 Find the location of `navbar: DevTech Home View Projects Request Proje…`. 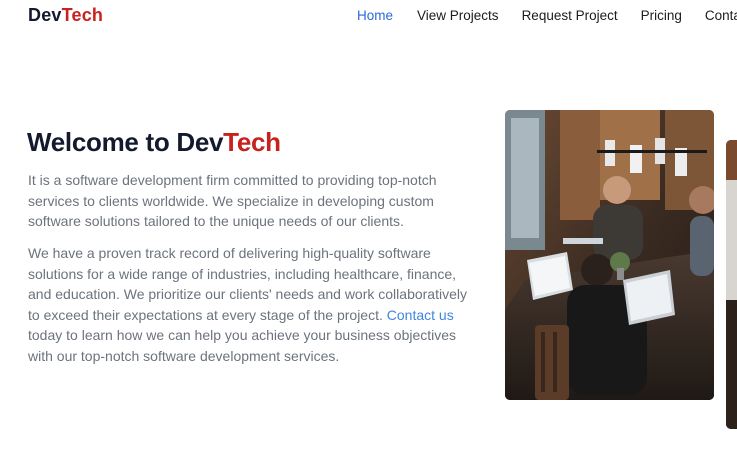

navbar: DevTech Home View Projects Request Proje… is located at coordinates (368, 16).